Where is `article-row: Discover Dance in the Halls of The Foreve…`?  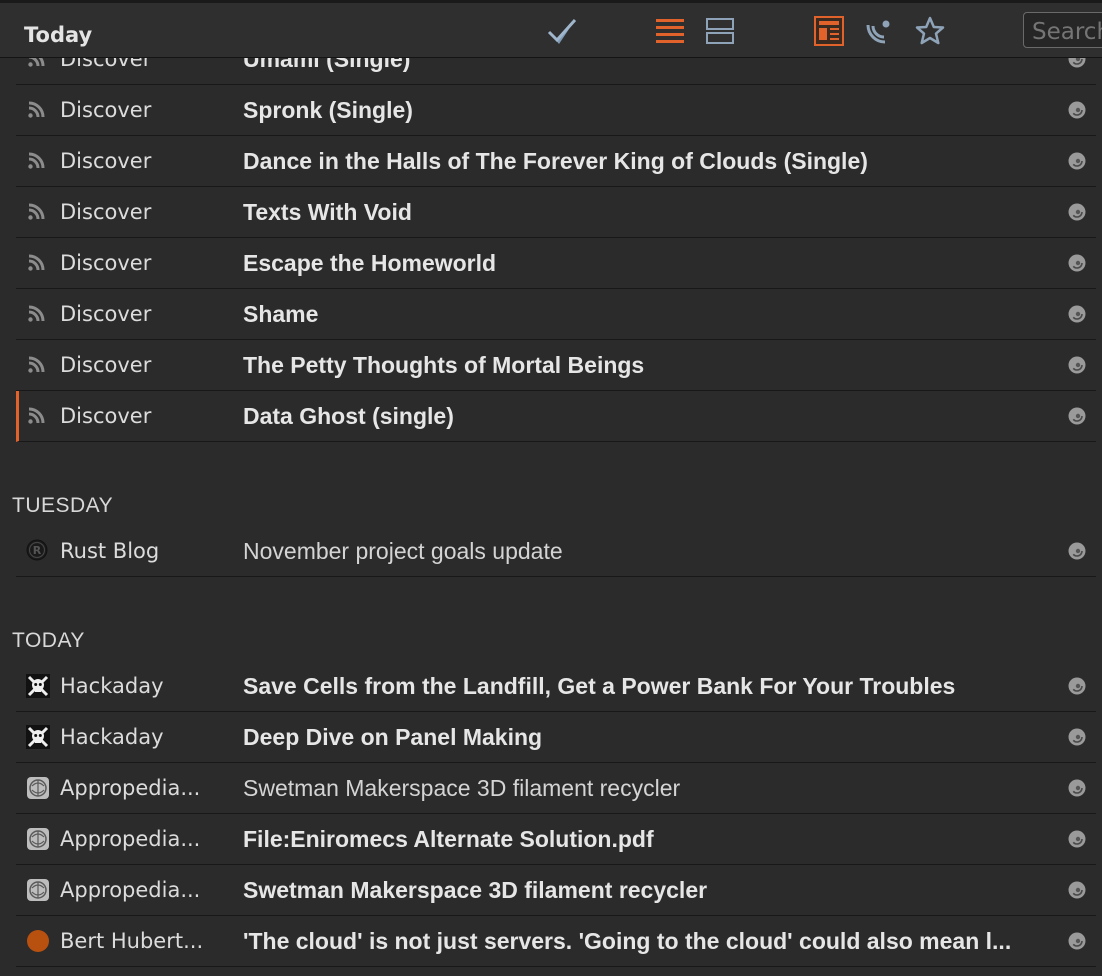
article-row: Discover Dance in the Halls of The Foreve… is located at coordinates (556, 161).